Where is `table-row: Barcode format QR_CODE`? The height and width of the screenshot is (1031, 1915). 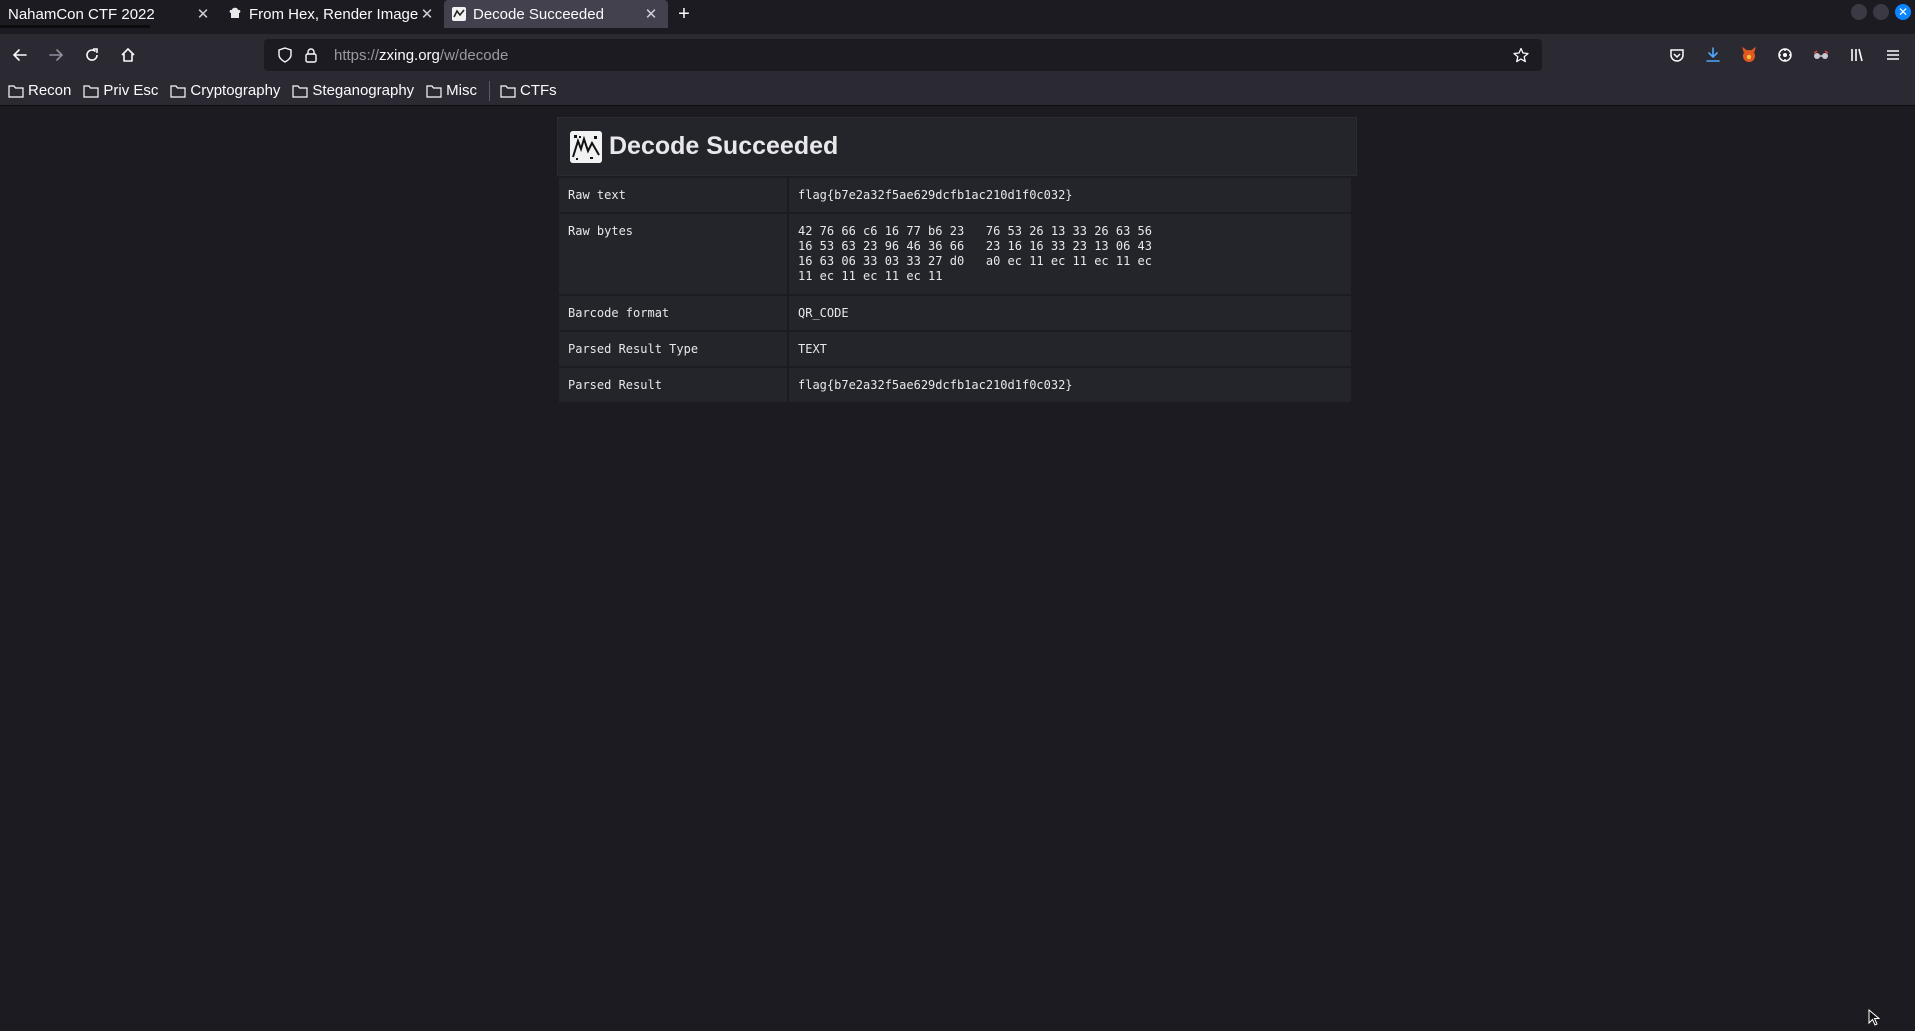 table-row: Barcode format QR_CODE is located at coordinates (955, 313).